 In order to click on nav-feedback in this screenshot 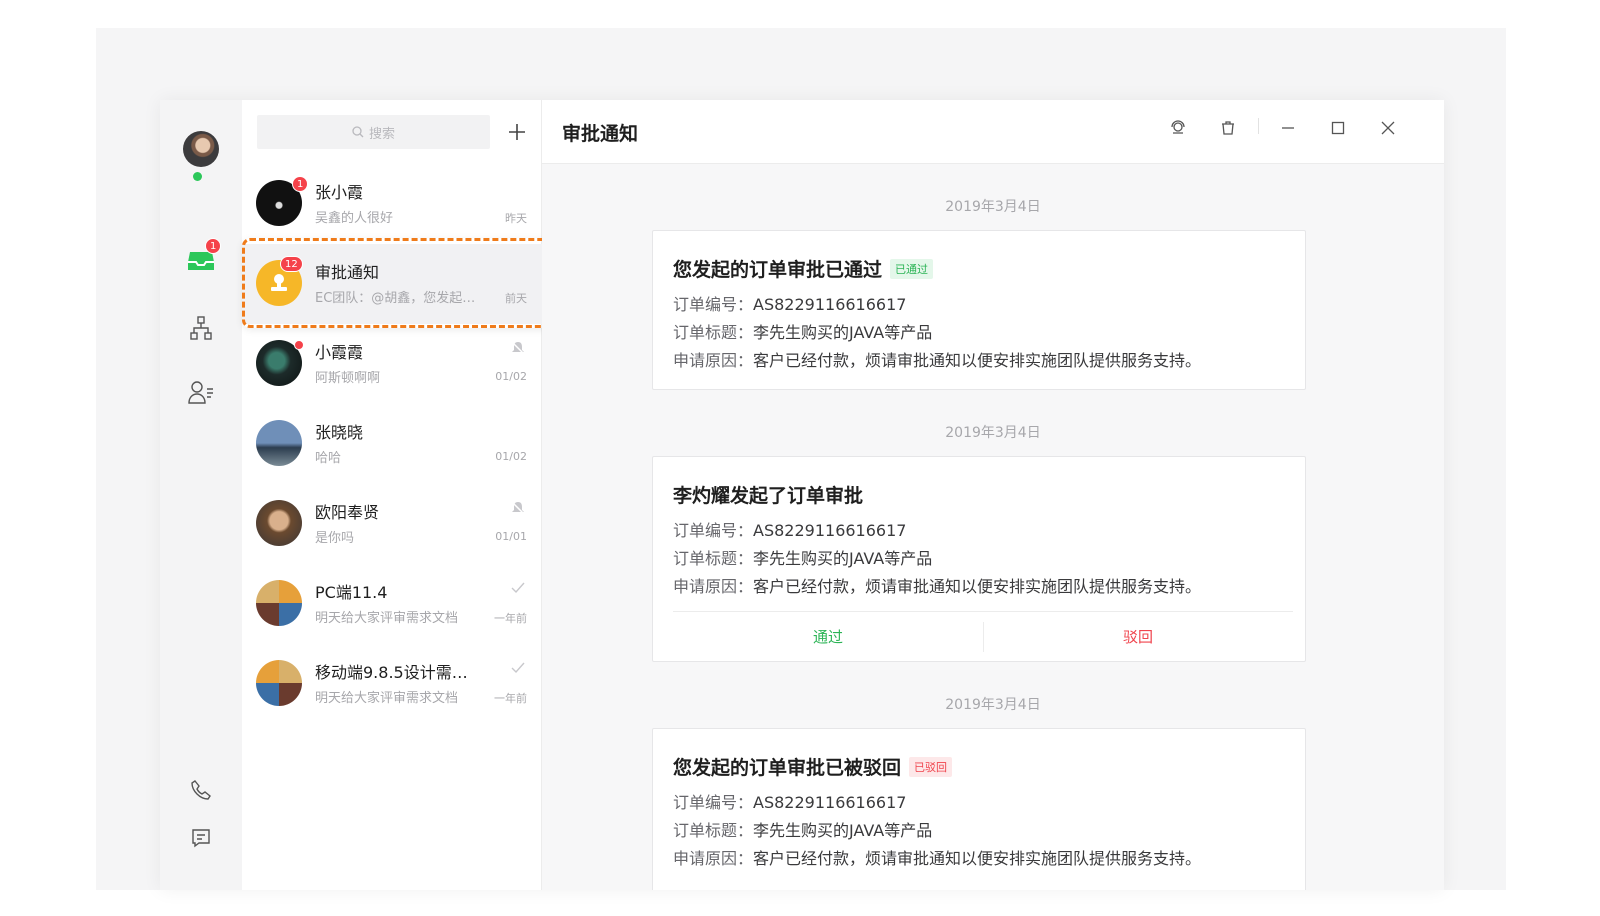, I will do `click(201, 838)`.